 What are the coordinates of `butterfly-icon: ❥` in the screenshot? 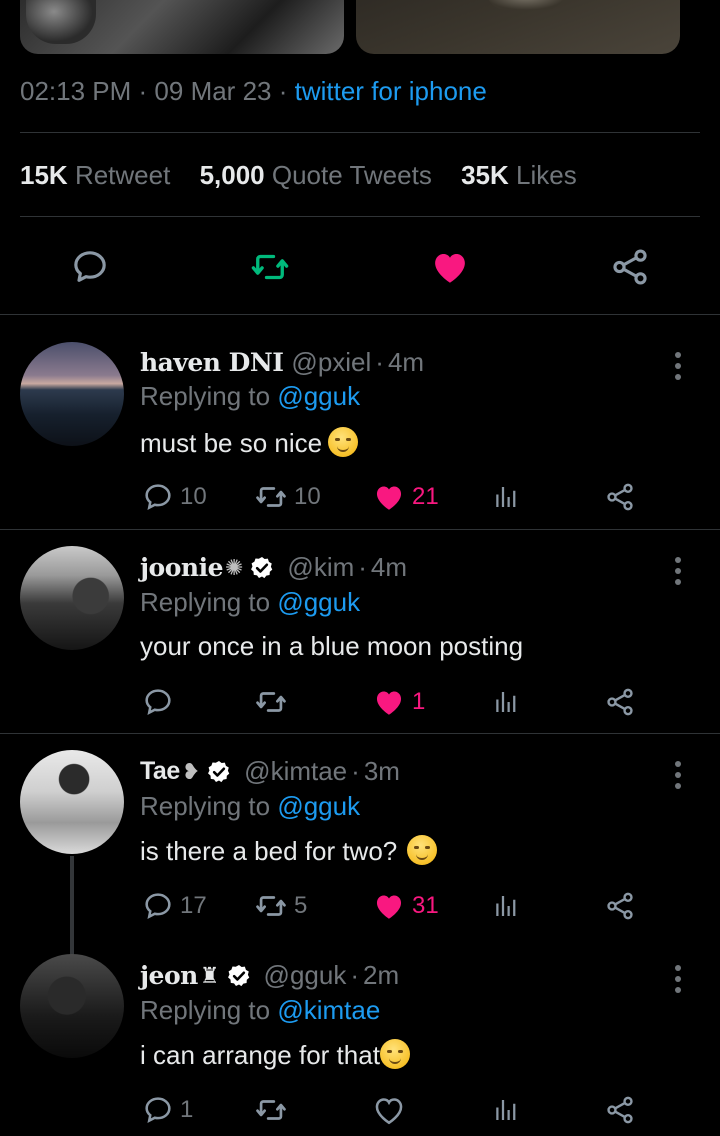 It's located at (191, 771).